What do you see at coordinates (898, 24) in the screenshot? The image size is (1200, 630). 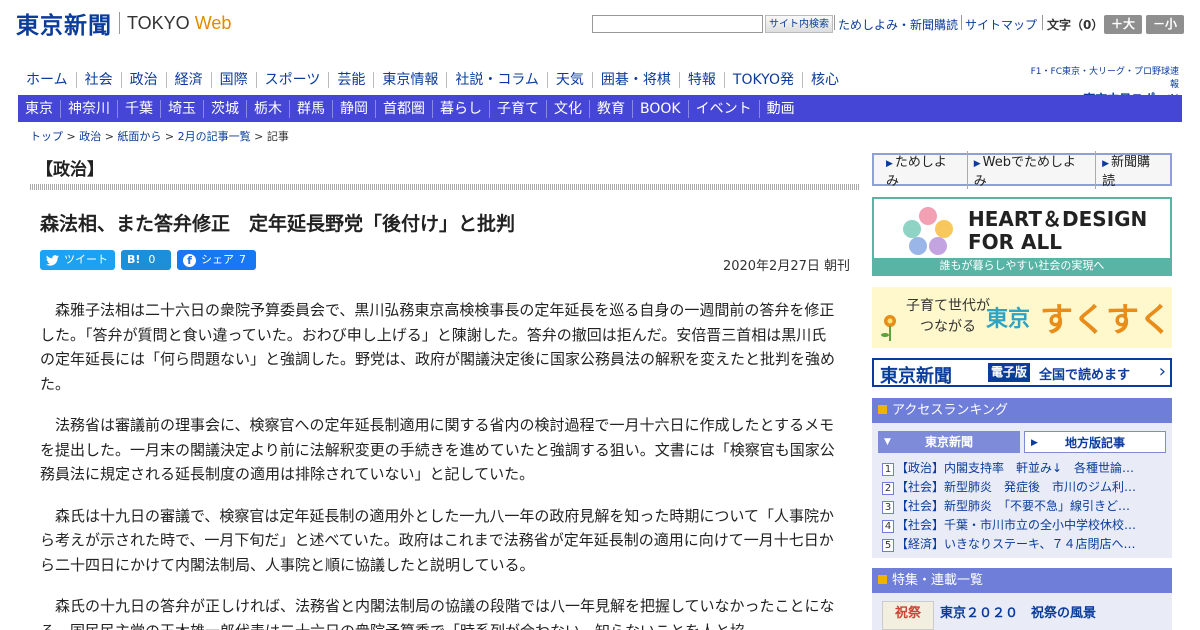 I see `subscribe-link: ためしよみ・新聞購読` at bounding box center [898, 24].